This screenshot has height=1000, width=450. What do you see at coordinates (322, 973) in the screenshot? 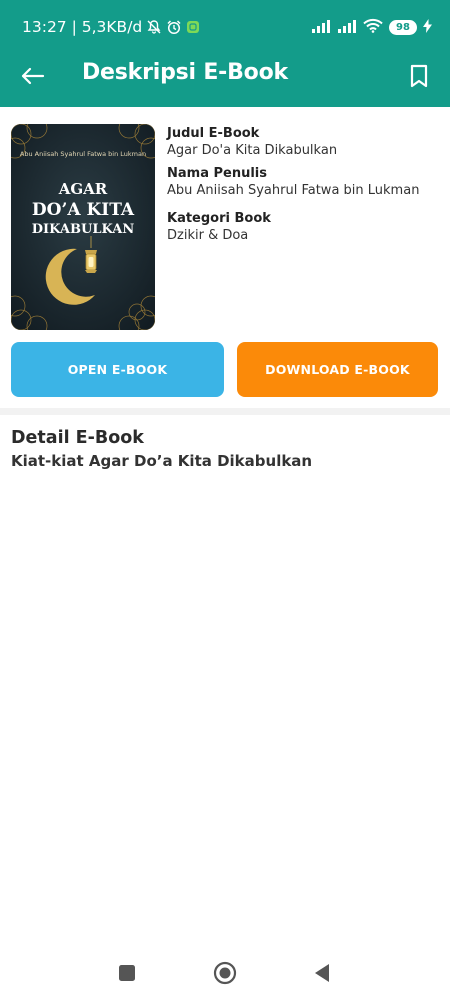
I see `back-icon` at bounding box center [322, 973].